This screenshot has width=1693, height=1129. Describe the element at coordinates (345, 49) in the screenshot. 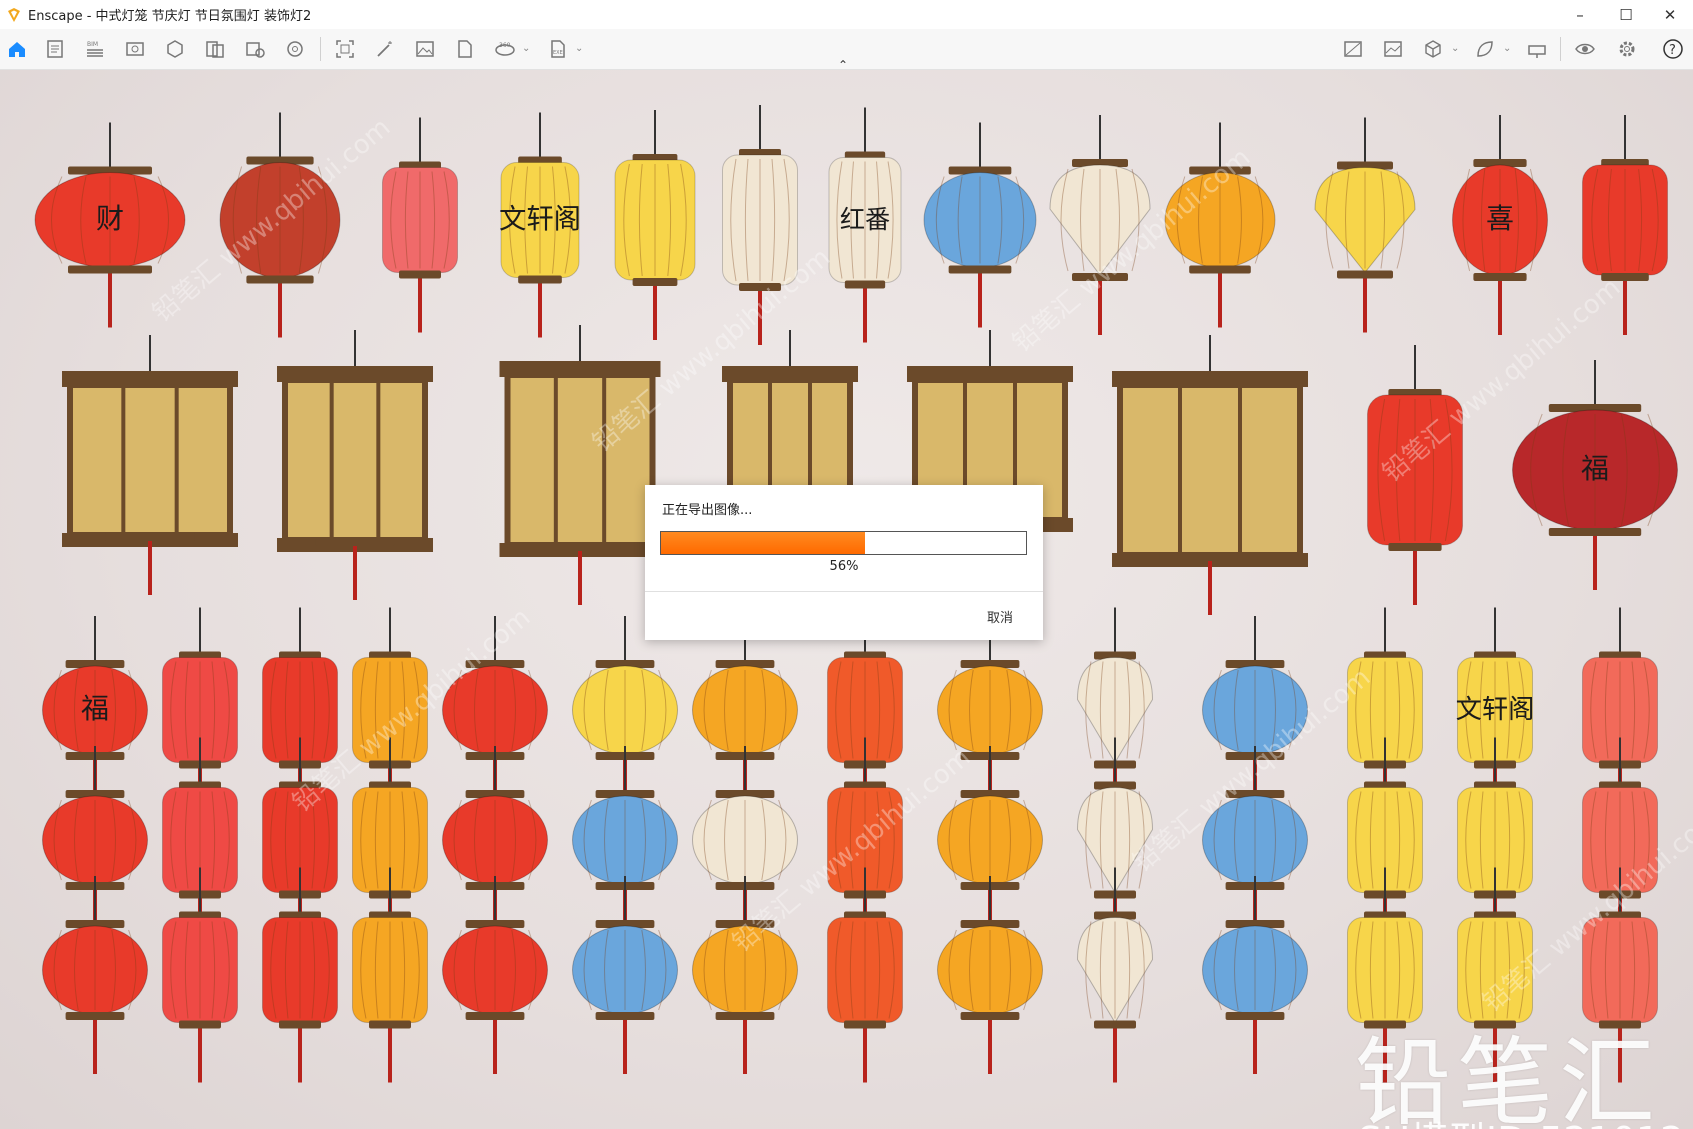

I see `screenshot-icon` at that location.